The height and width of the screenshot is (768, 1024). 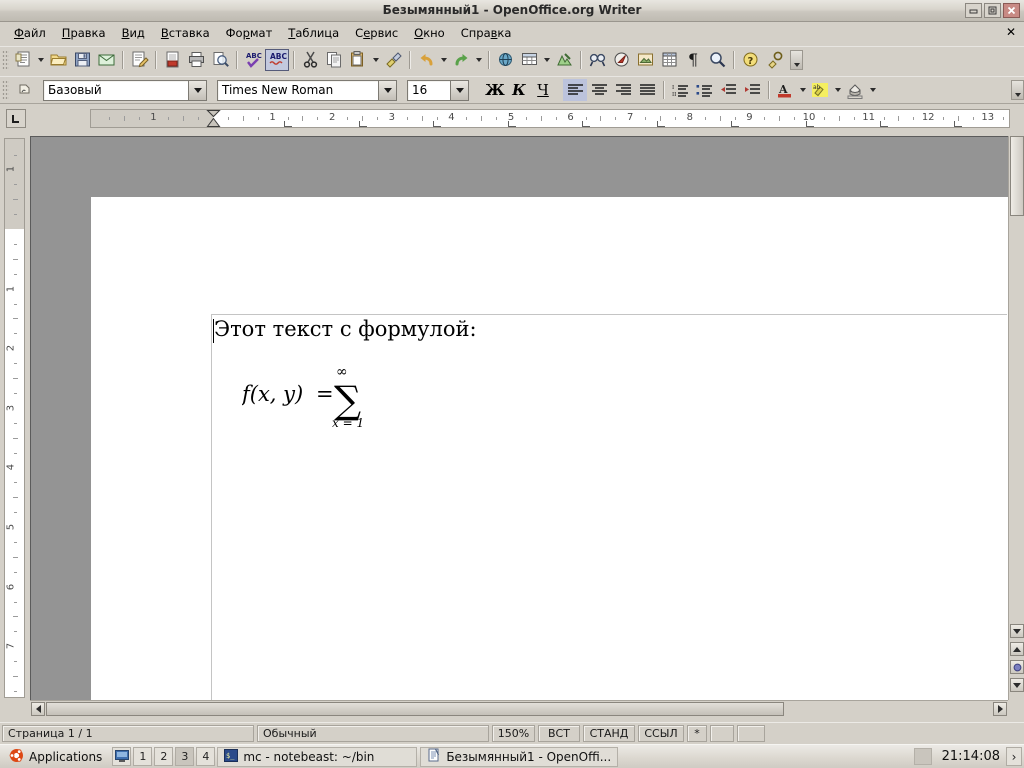 I want to click on system-tray-slot, so click(x=922, y=756).